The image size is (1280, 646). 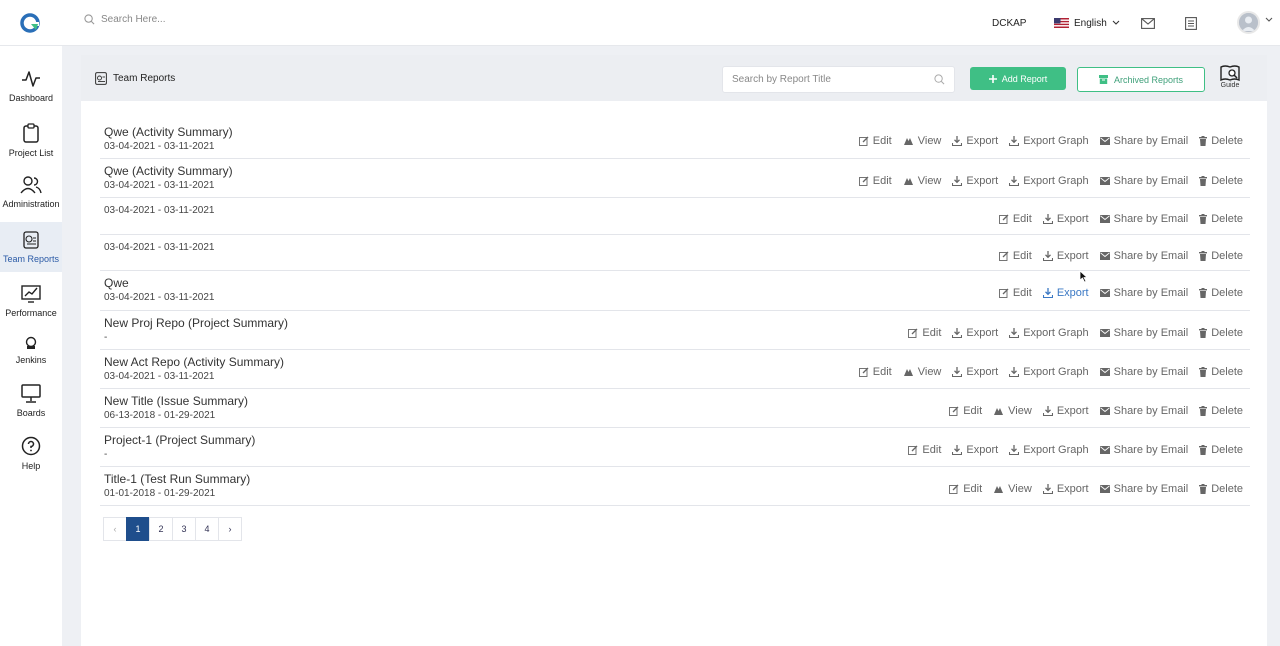 I want to click on archived-reports-button: Archived Reports, so click(x=1141, y=79).